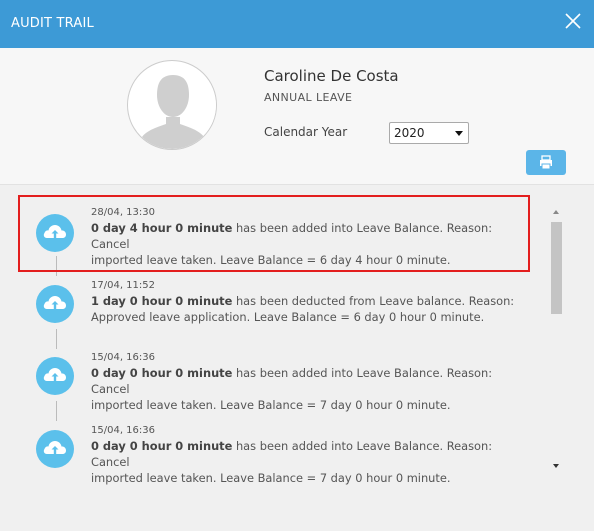 The height and width of the screenshot is (531, 594). I want to click on entry-timestamp: 28/04, 13:30, so click(123, 212).